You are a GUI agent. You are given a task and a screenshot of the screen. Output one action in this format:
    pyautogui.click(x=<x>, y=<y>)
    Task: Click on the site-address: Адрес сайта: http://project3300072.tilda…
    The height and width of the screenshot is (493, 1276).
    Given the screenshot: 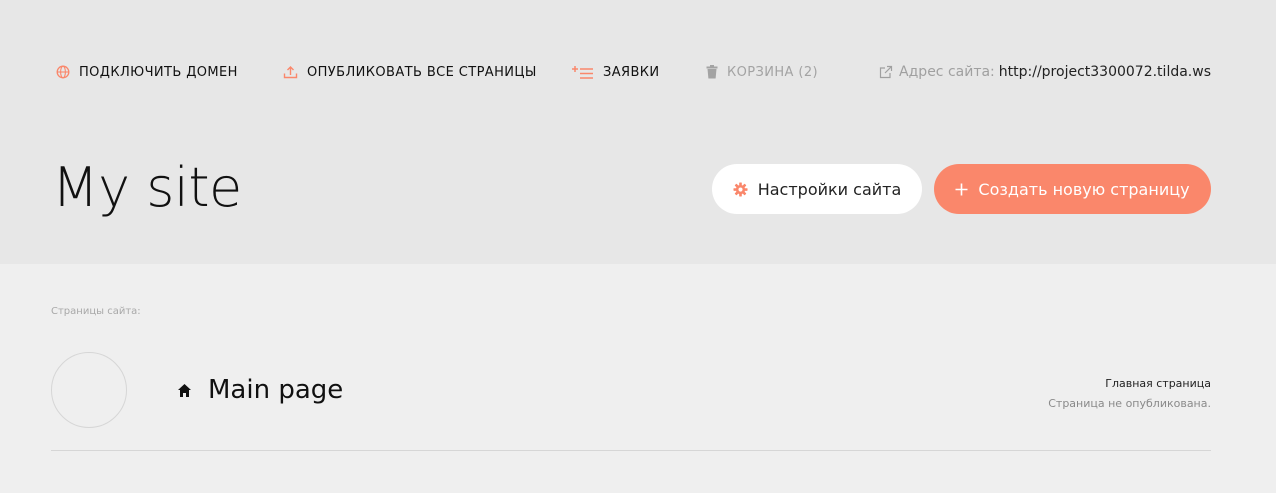 What is the action you would take?
    pyautogui.click(x=1045, y=72)
    